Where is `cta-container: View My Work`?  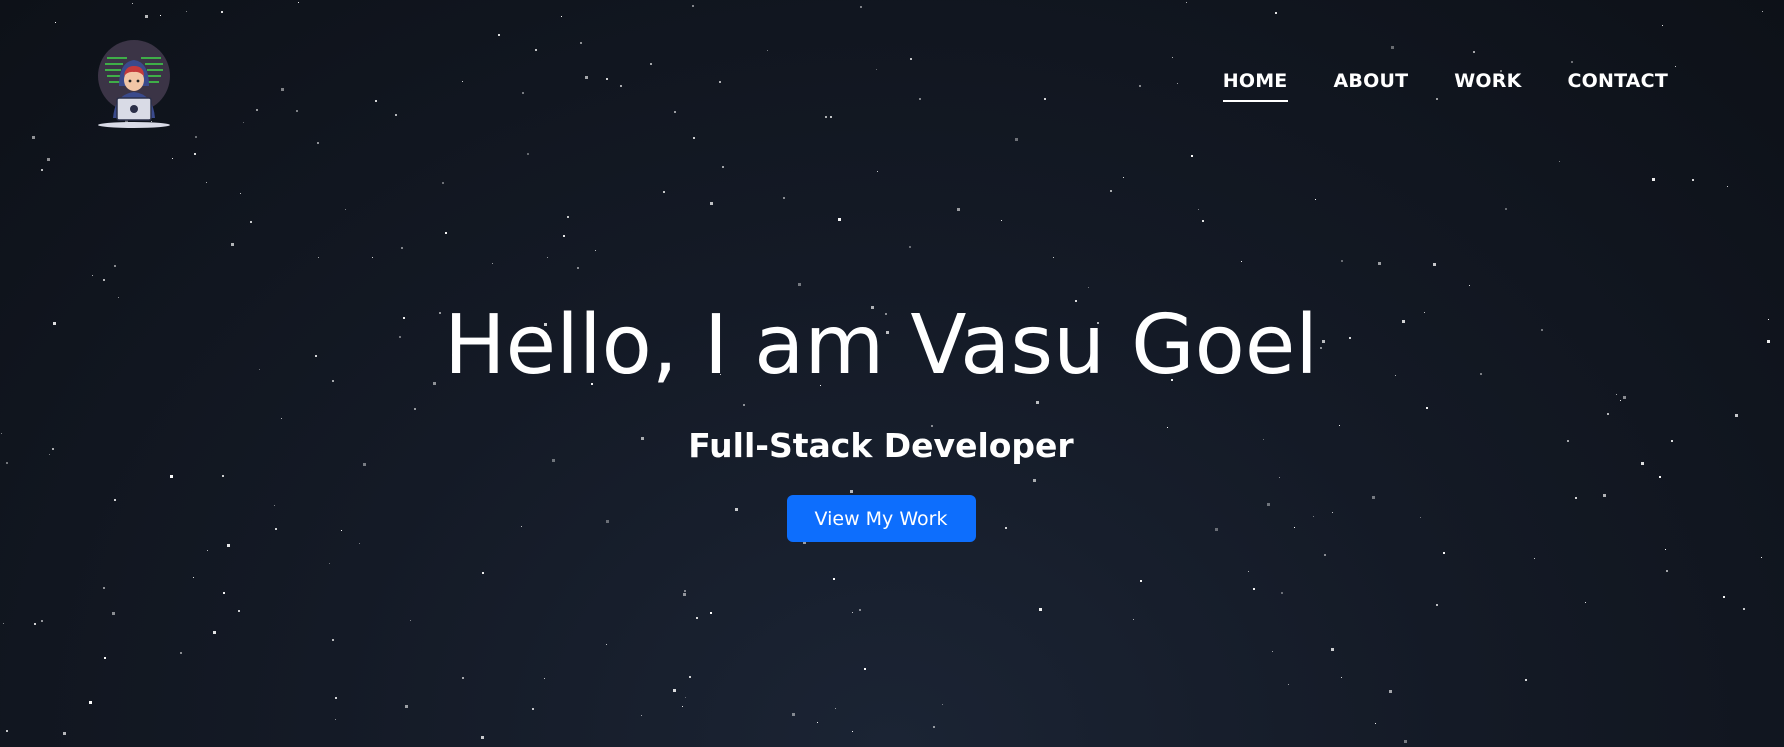
cta-container: View My Work is located at coordinates (881, 518).